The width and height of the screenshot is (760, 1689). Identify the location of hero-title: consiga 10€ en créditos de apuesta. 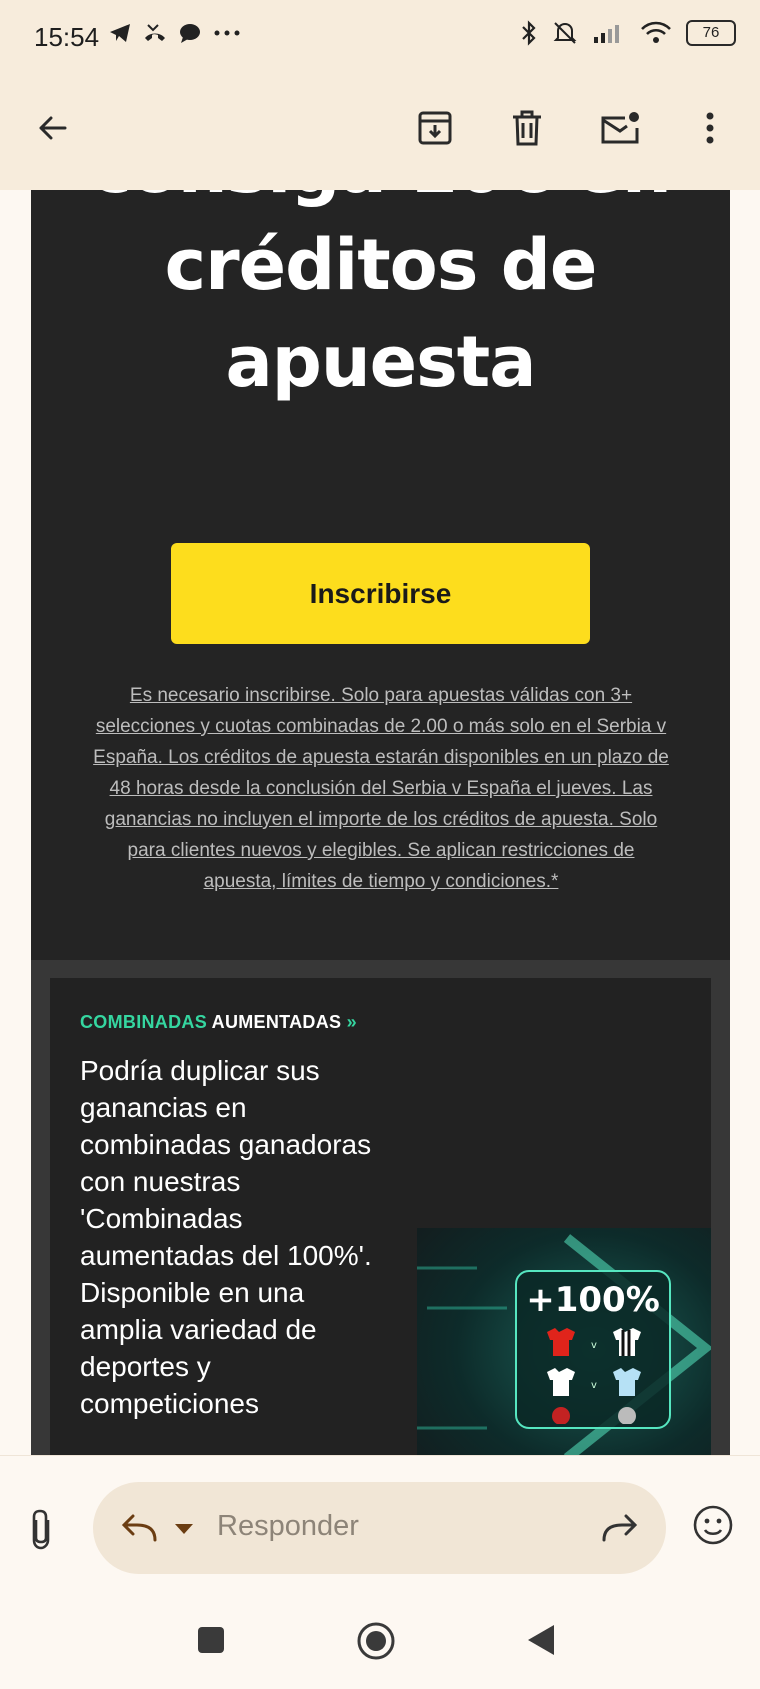
(381, 296).